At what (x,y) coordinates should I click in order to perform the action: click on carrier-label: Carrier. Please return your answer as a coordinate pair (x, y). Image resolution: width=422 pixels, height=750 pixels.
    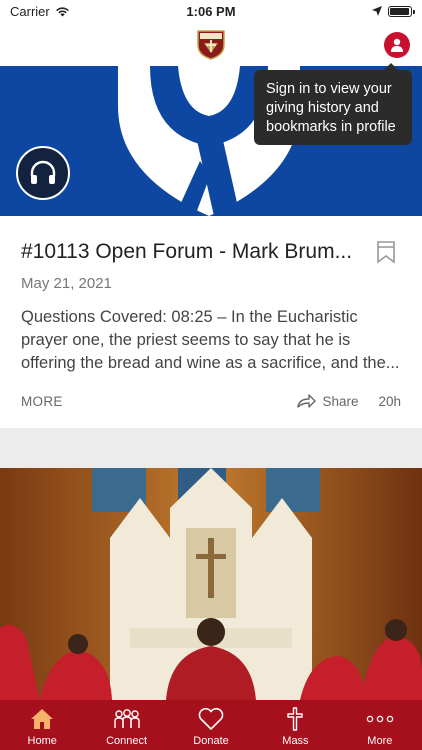
    Looking at the image, I should click on (30, 11).